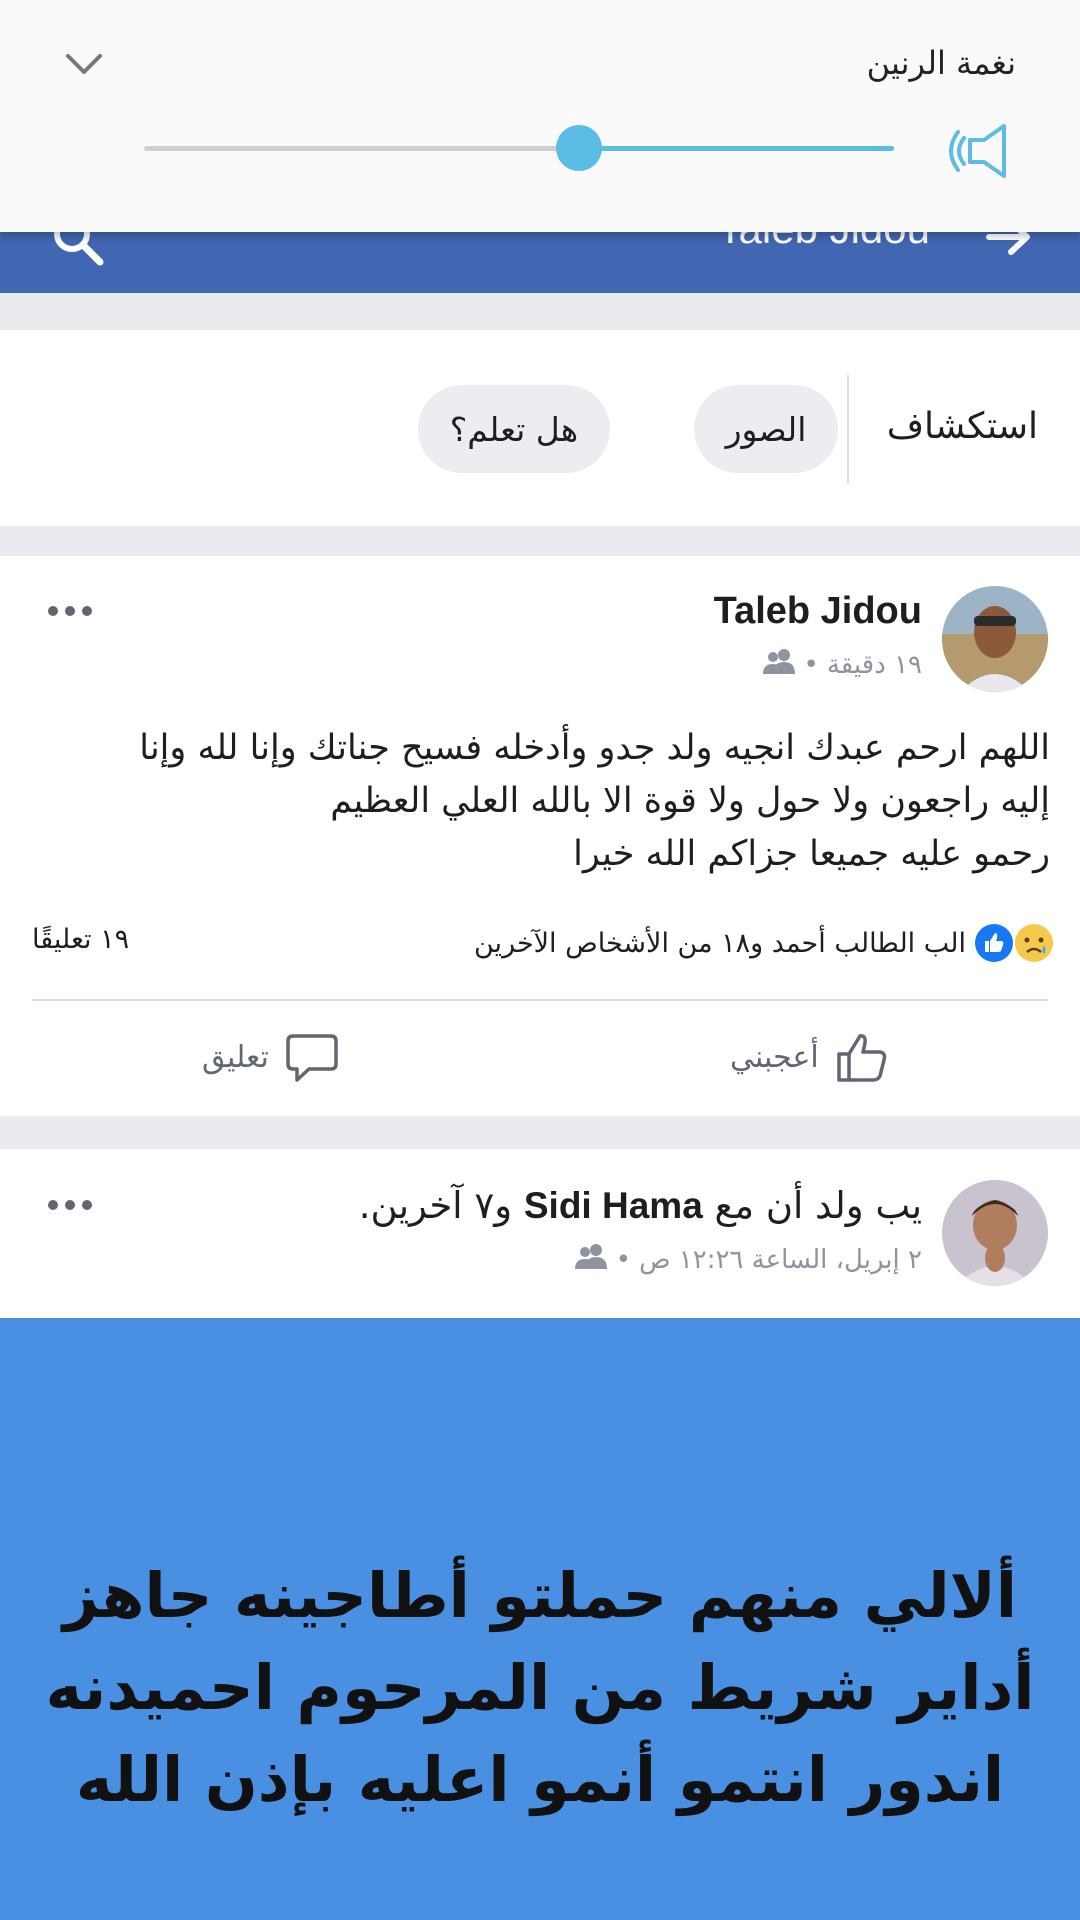  I want to click on comments-count: ١٩ تعليقًا, so click(80, 939).